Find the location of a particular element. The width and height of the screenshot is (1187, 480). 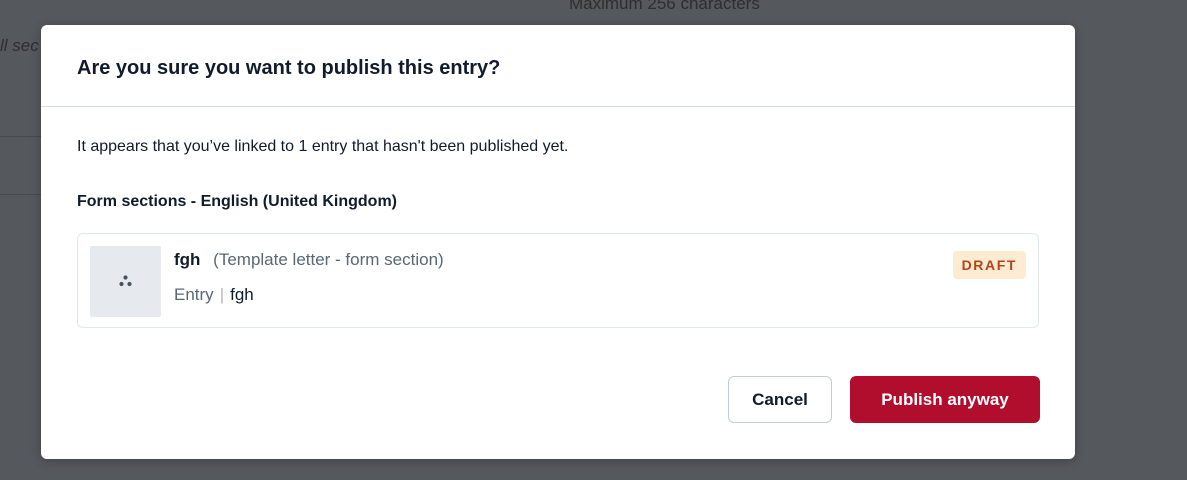

linked-entries-section-heading: Form sections - English (United Kingdom) is located at coordinates (237, 201).